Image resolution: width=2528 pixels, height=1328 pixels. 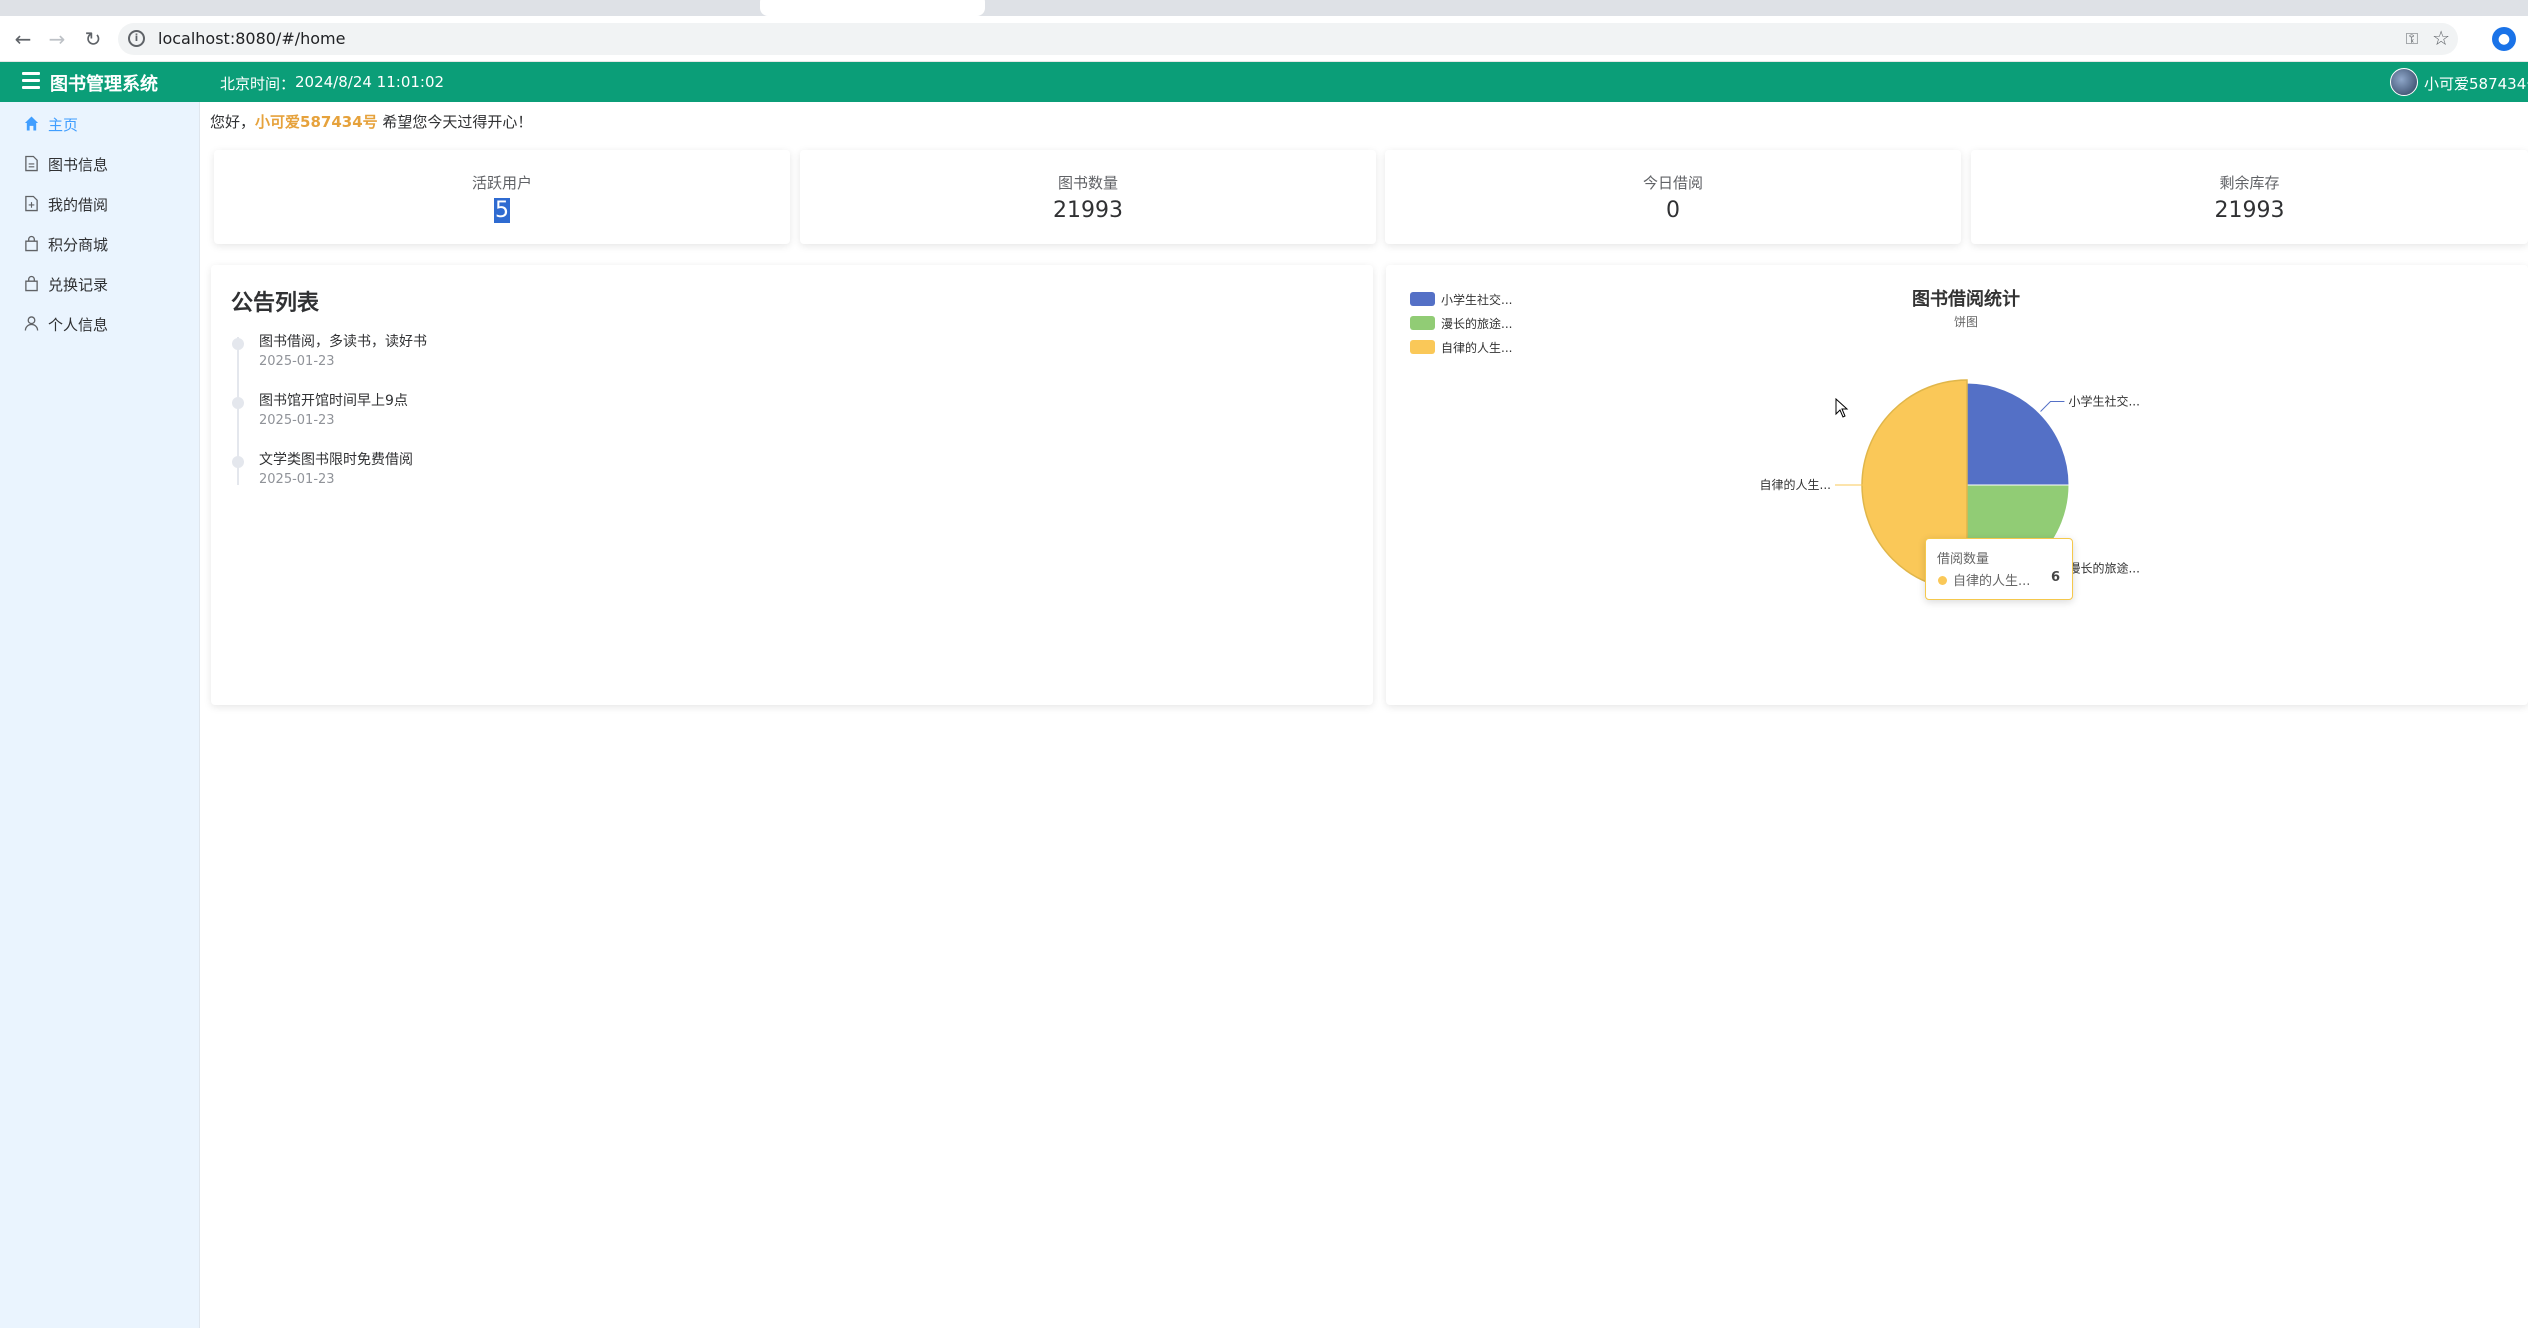 What do you see at coordinates (2249, 183) in the screenshot?
I see `stat-label: 剩余库存` at bounding box center [2249, 183].